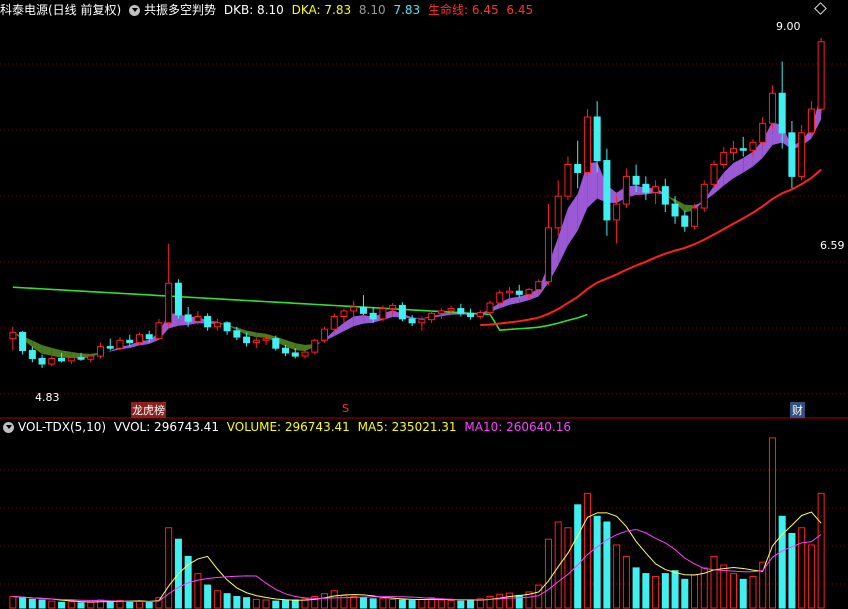 Image resolution: width=848 pixels, height=609 pixels. What do you see at coordinates (60, 10) in the screenshot?
I see `stock-title: 科泰电源(日线 前复权)` at bounding box center [60, 10].